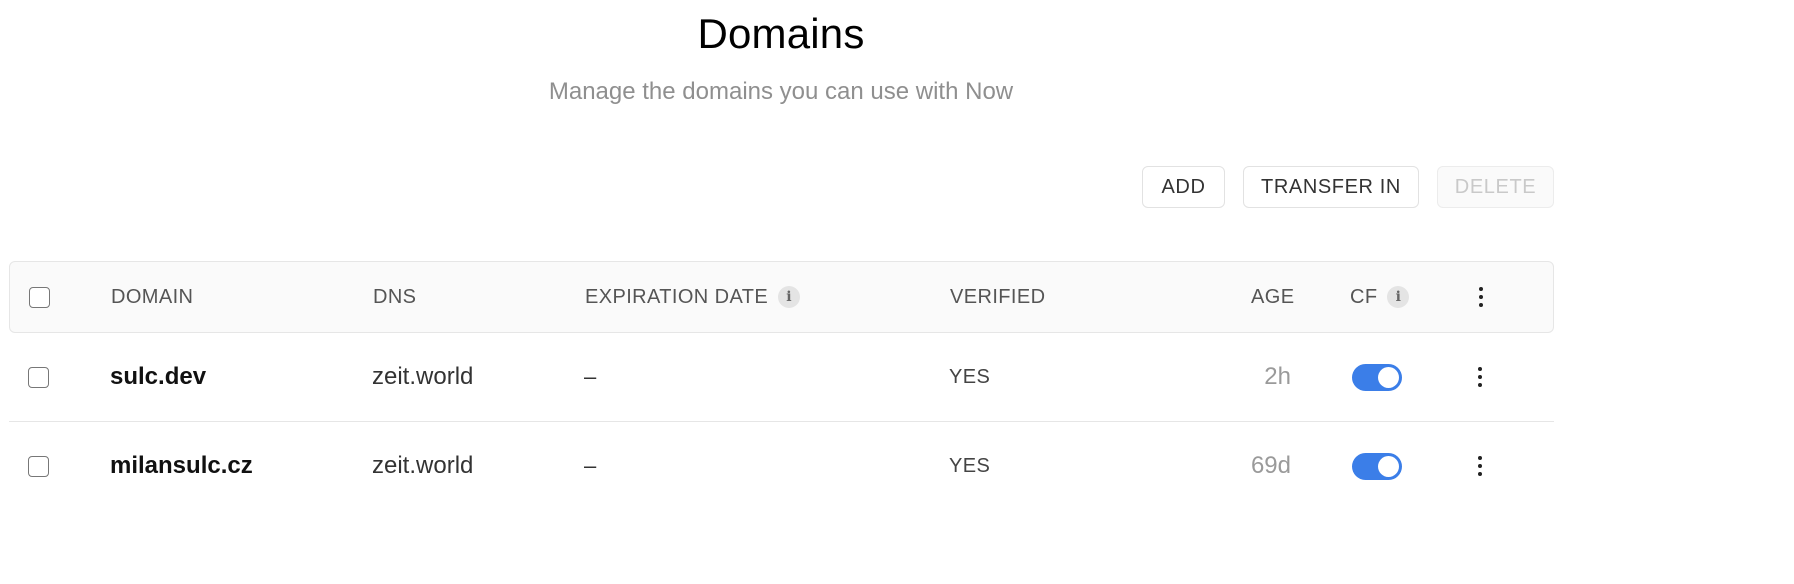  I want to click on column-header-expiration: EXPIRATION DATE i, so click(693, 297).